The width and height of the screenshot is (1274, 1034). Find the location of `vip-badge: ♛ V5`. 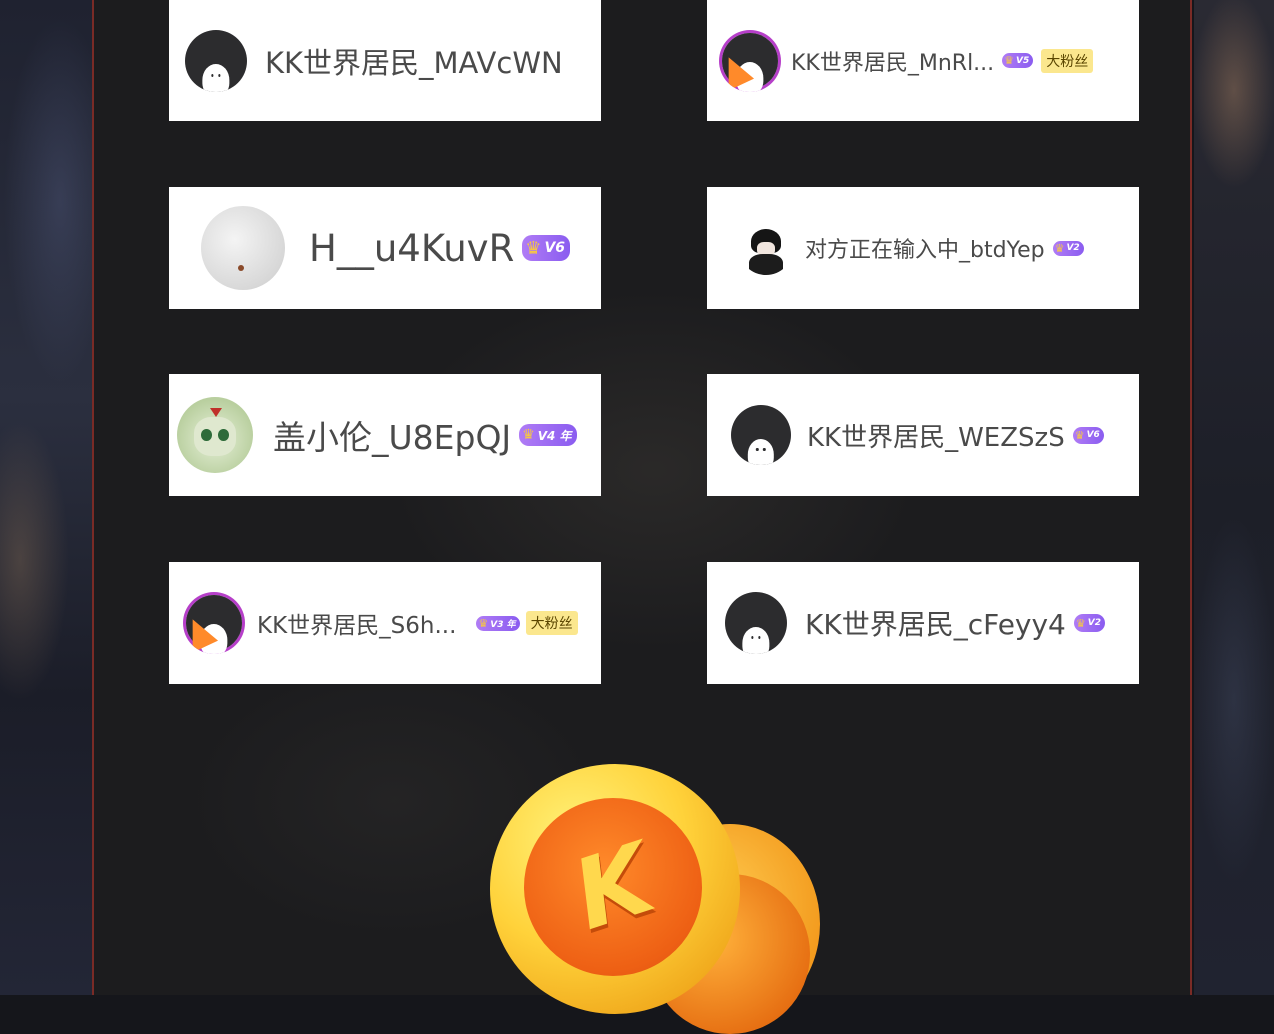

vip-badge: ♛ V5 is located at coordinates (1018, 60).